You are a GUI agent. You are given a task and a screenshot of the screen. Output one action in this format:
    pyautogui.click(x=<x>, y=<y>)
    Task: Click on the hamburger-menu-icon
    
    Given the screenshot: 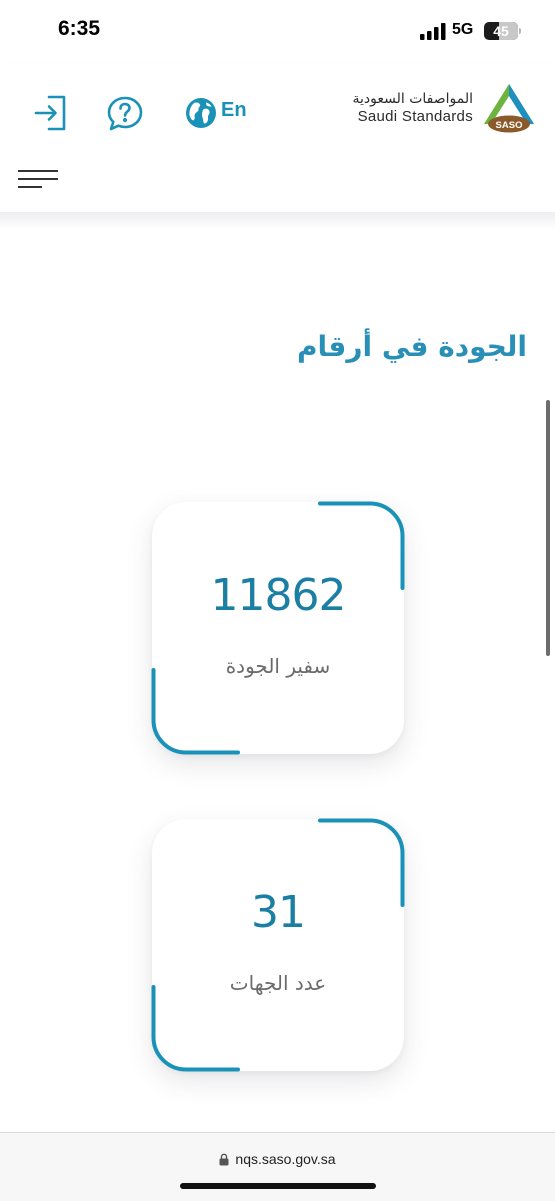 What is the action you would take?
    pyautogui.click(x=39, y=180)
    